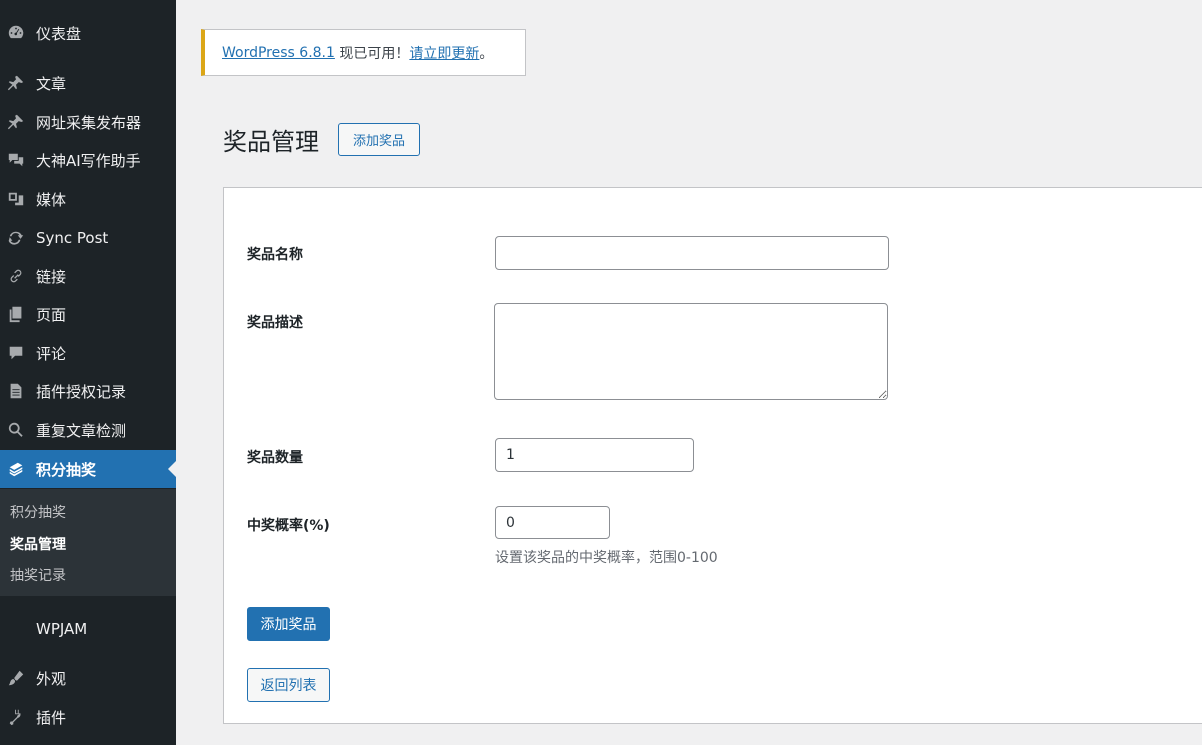 The image size is (1202, 745). Describe the element at coordinates (88, 276) in the screenshot. I see `menu-item-links: 链接` at that location.